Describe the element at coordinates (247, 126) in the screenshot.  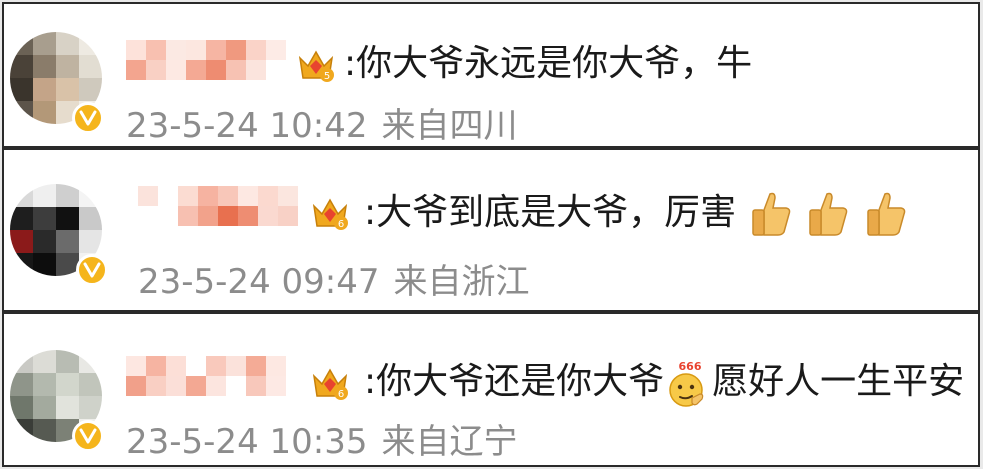
I see `comment-time: 23-5-24 10:42` at that location.